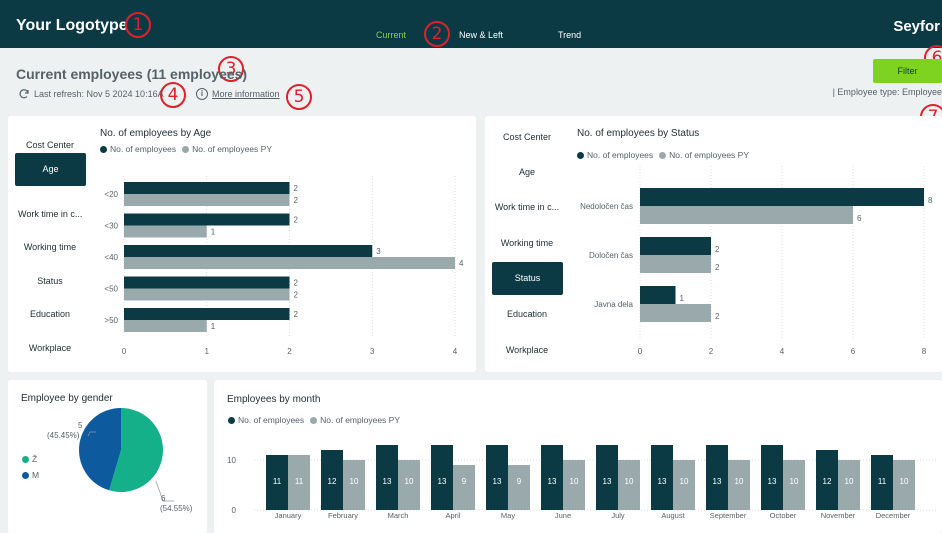 This screenshot has width=942, height=533. What do you see at coordinates (124, 351) in the screenshot?
I see `x-tick-label: 0` at bounding box center [124, 351].